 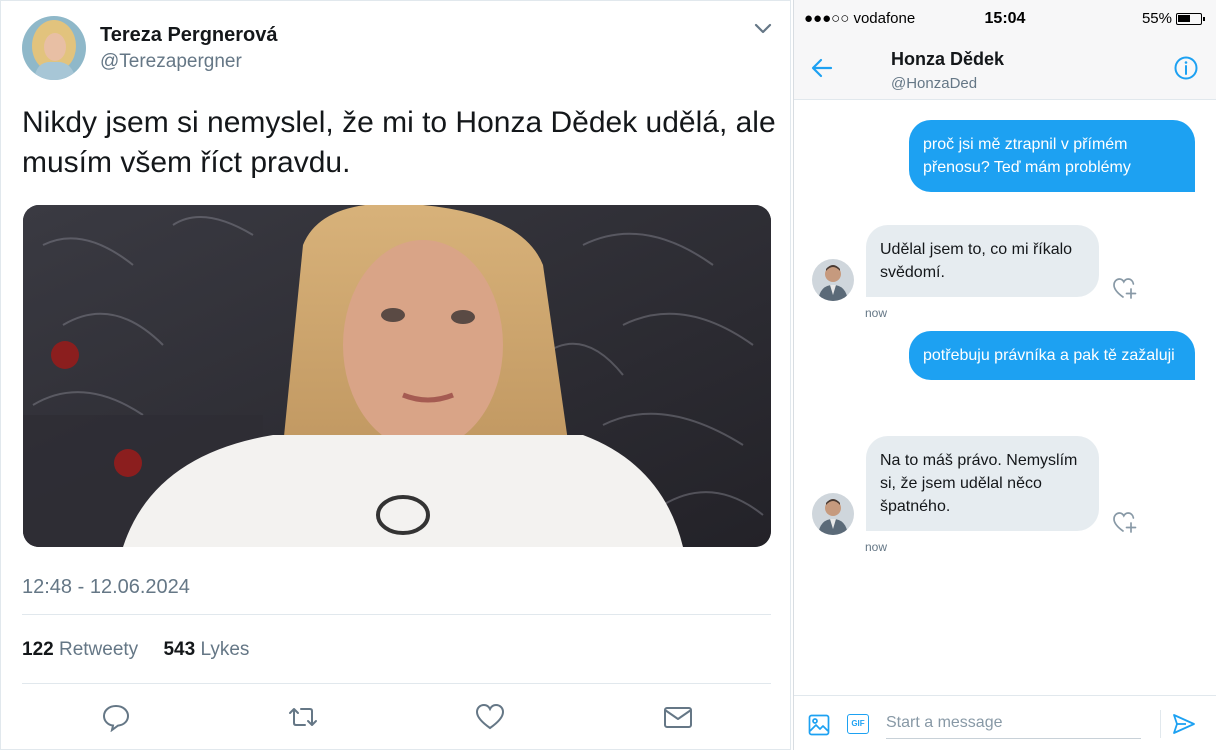 I want to click on retweet-count: 122, so click(x=38, y=649).